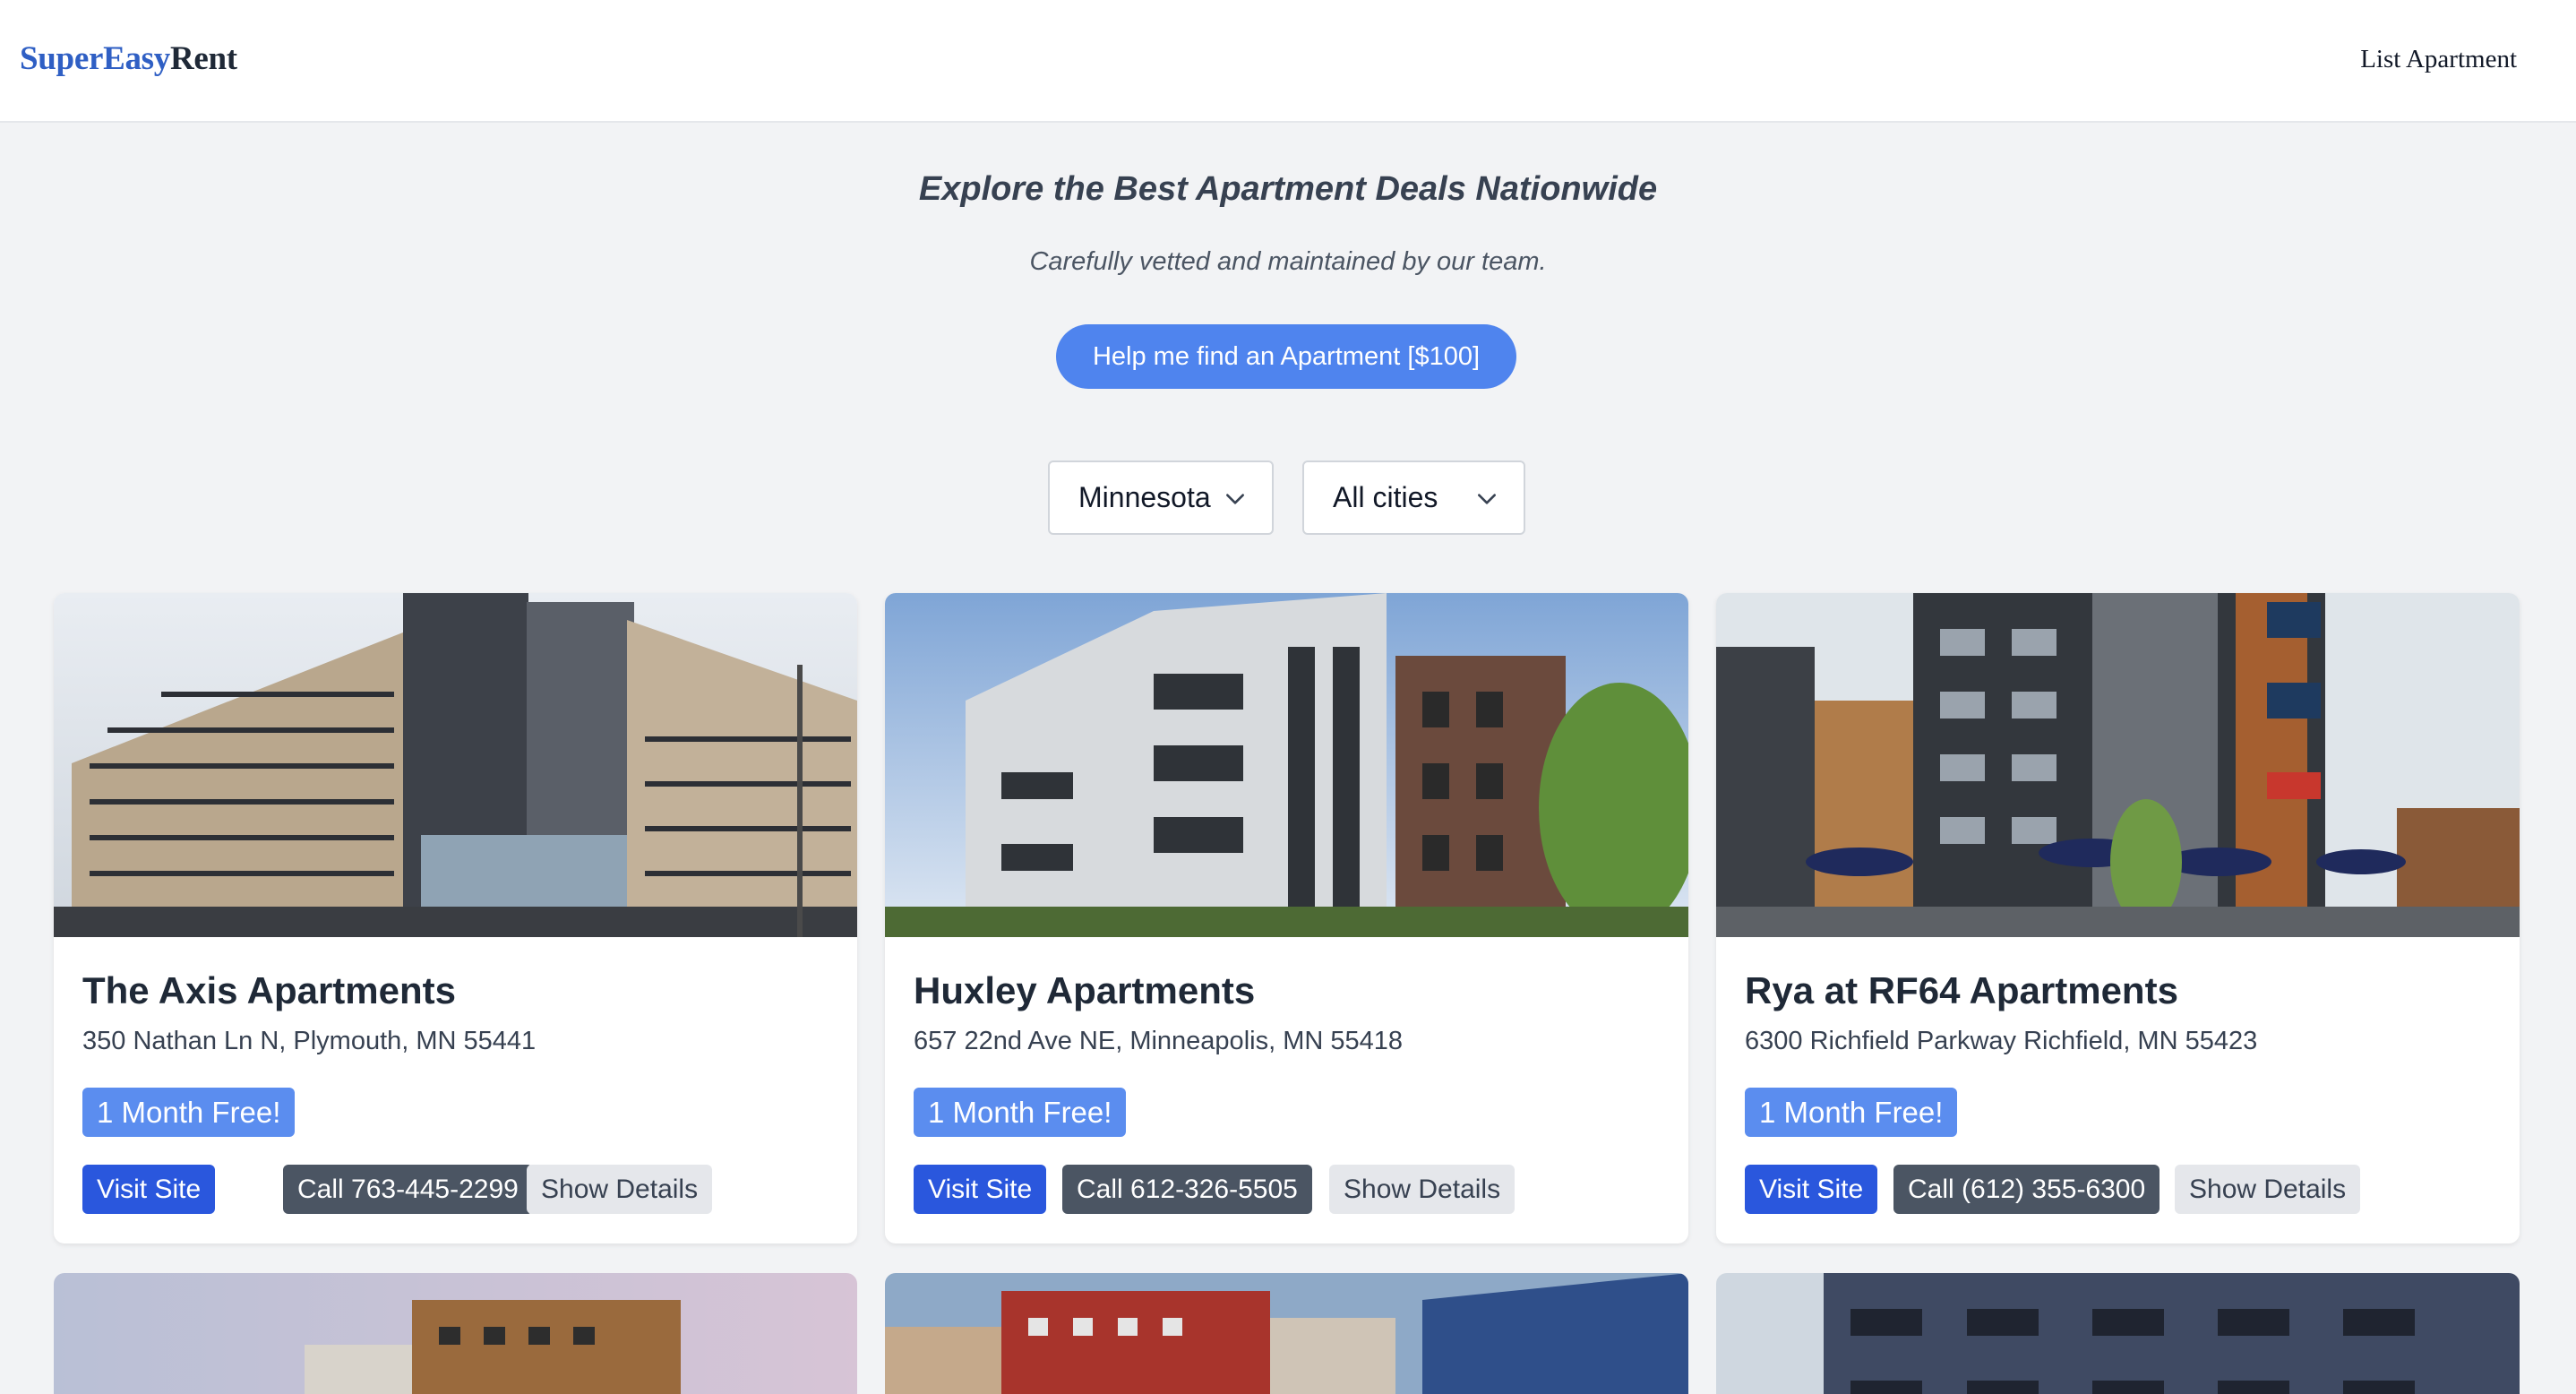  I want to click on logo-part-rent: Rent, so click(203, 58).